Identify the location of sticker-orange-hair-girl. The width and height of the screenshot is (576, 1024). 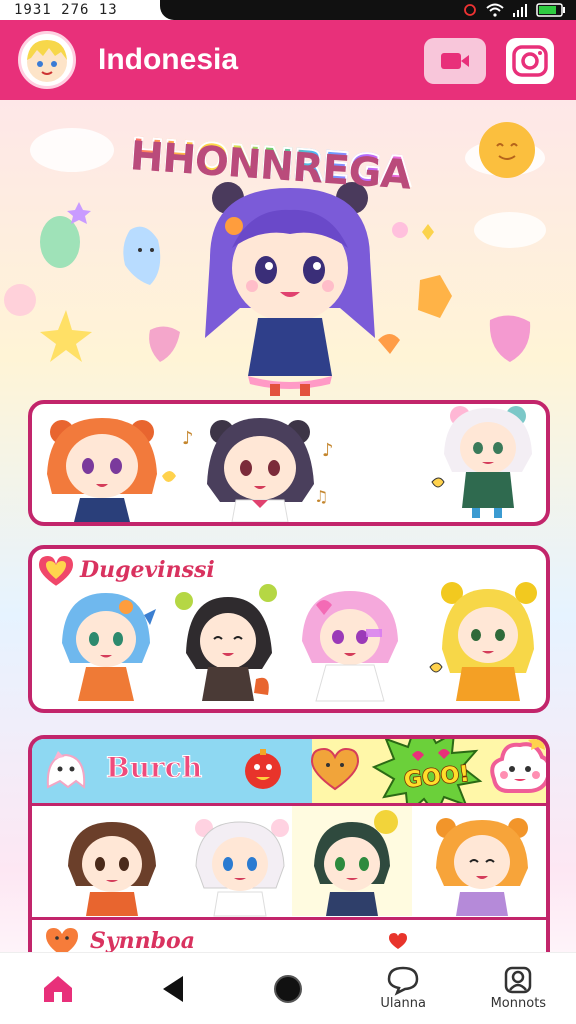
(482, 867).